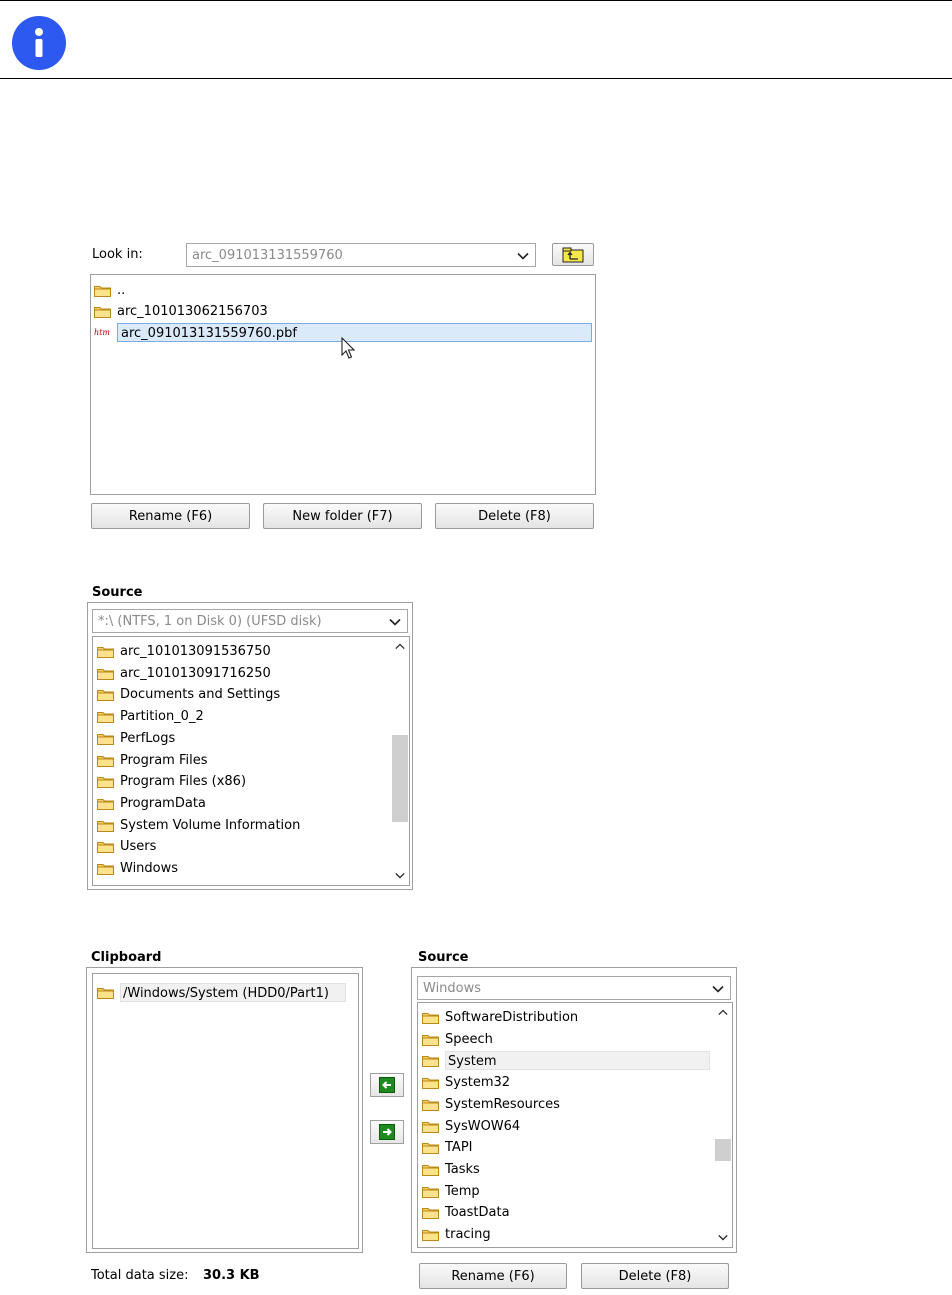 The width and height of the screenshot is (952, 1295). I want to click on list-item: tracing, so click(456, 1234).